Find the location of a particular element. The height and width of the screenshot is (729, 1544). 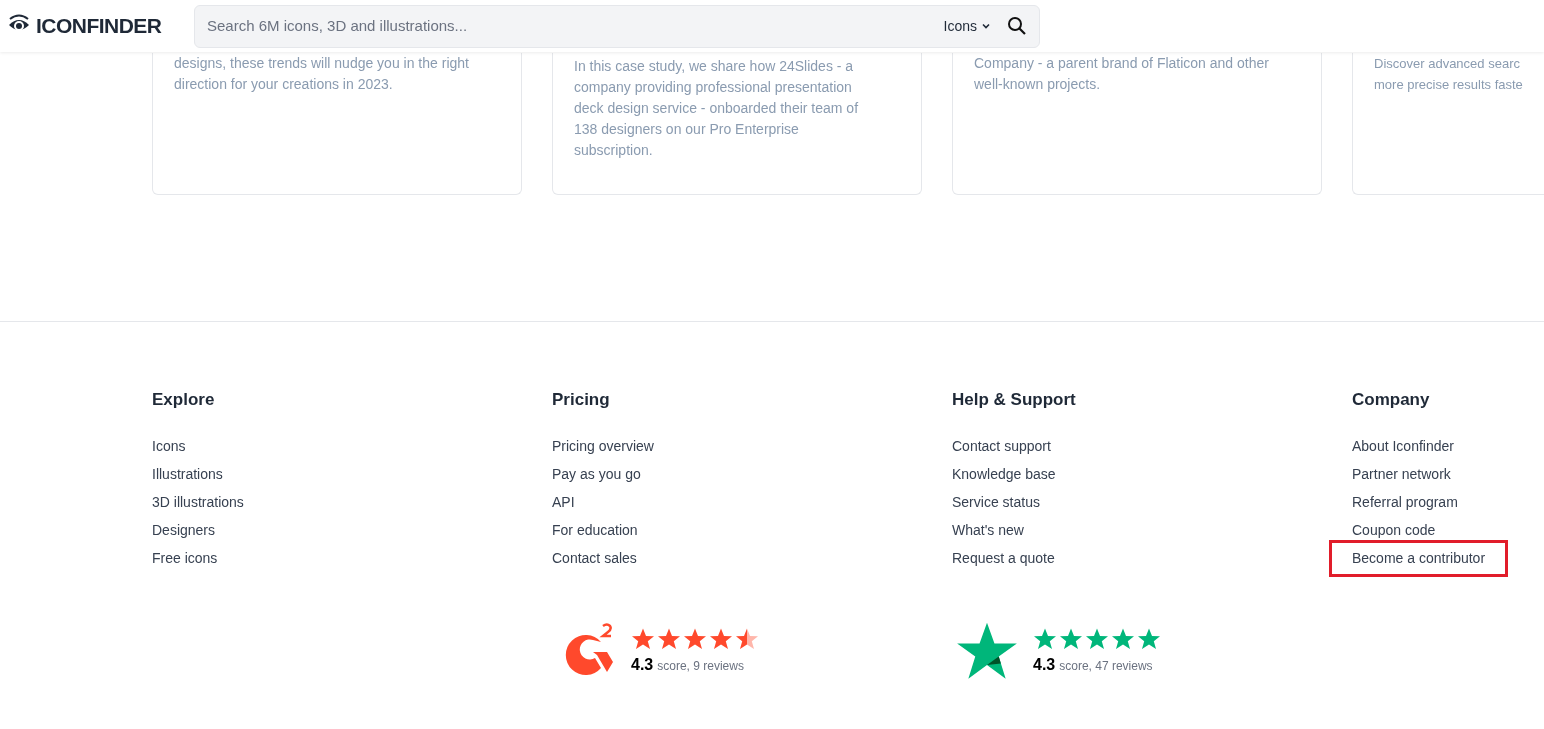

footer-link: Knowledge base is located at coordinates (1004, 474).